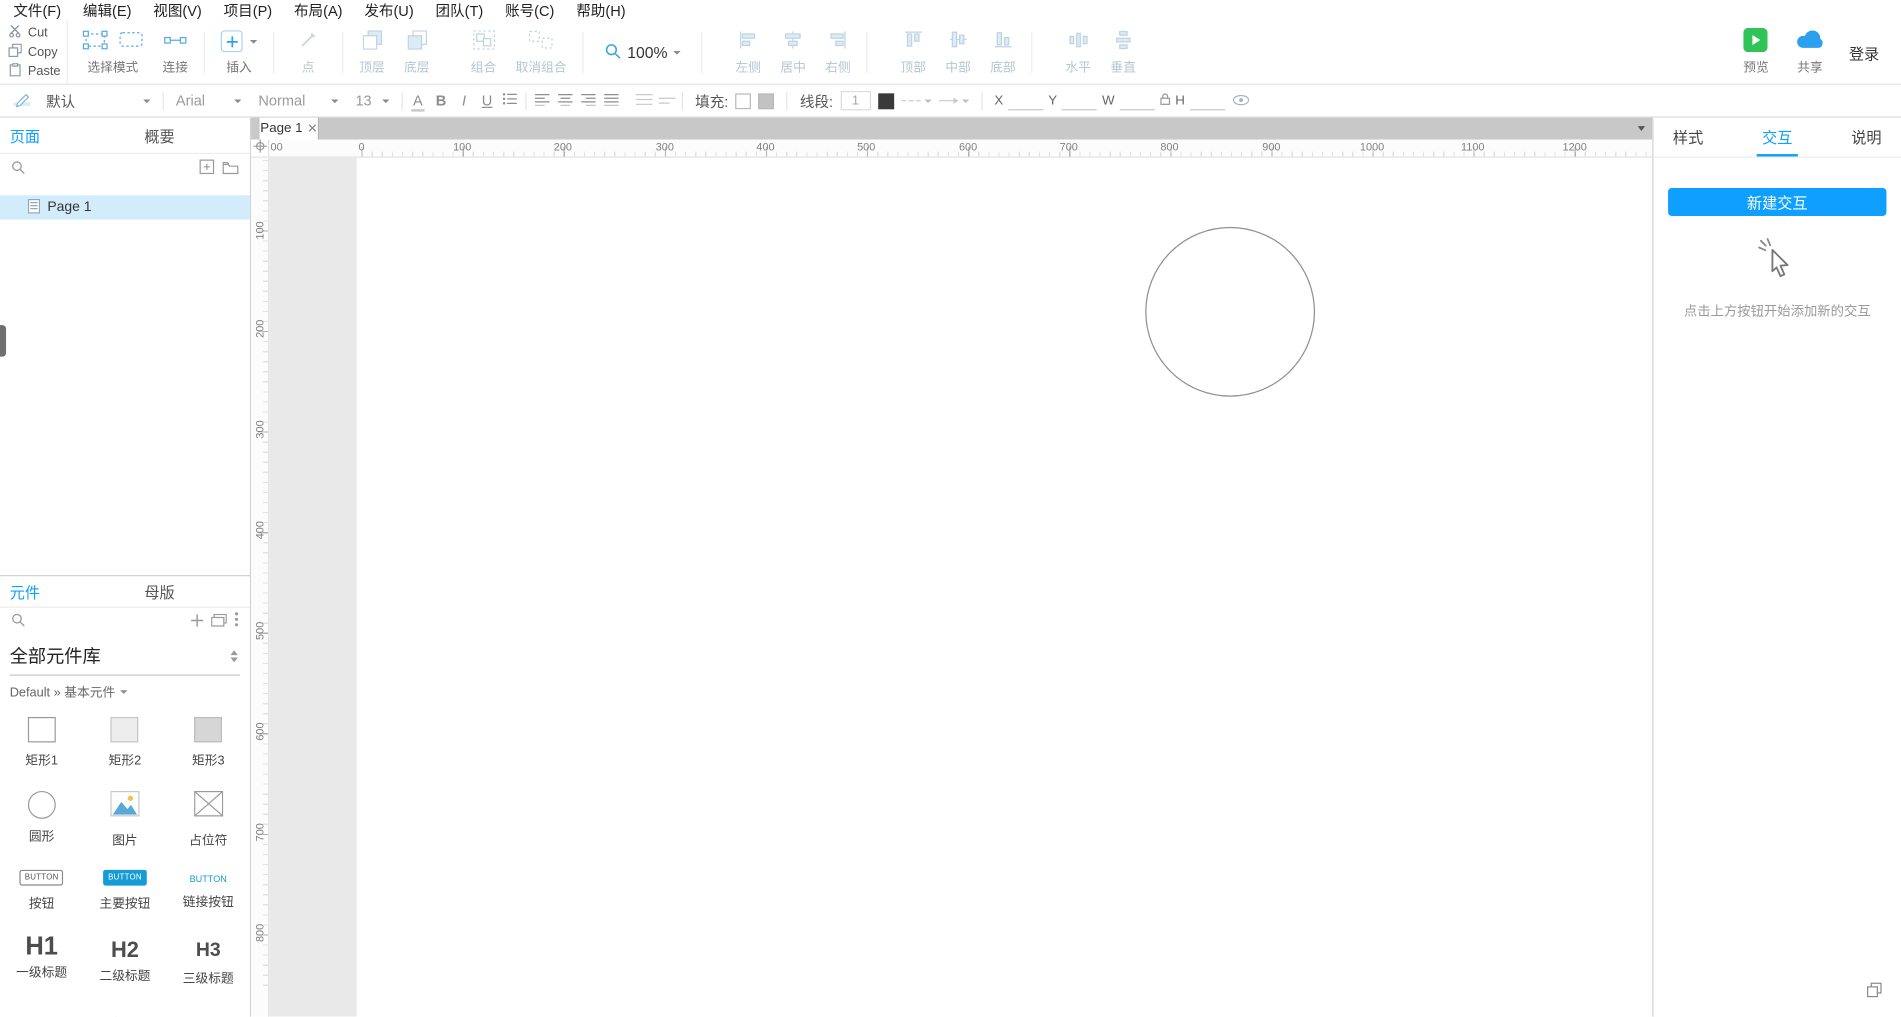 Image resolution: width=1901 pixels, height=1017 pixels. I want to click on style-brush-icon, so click(22, 101).